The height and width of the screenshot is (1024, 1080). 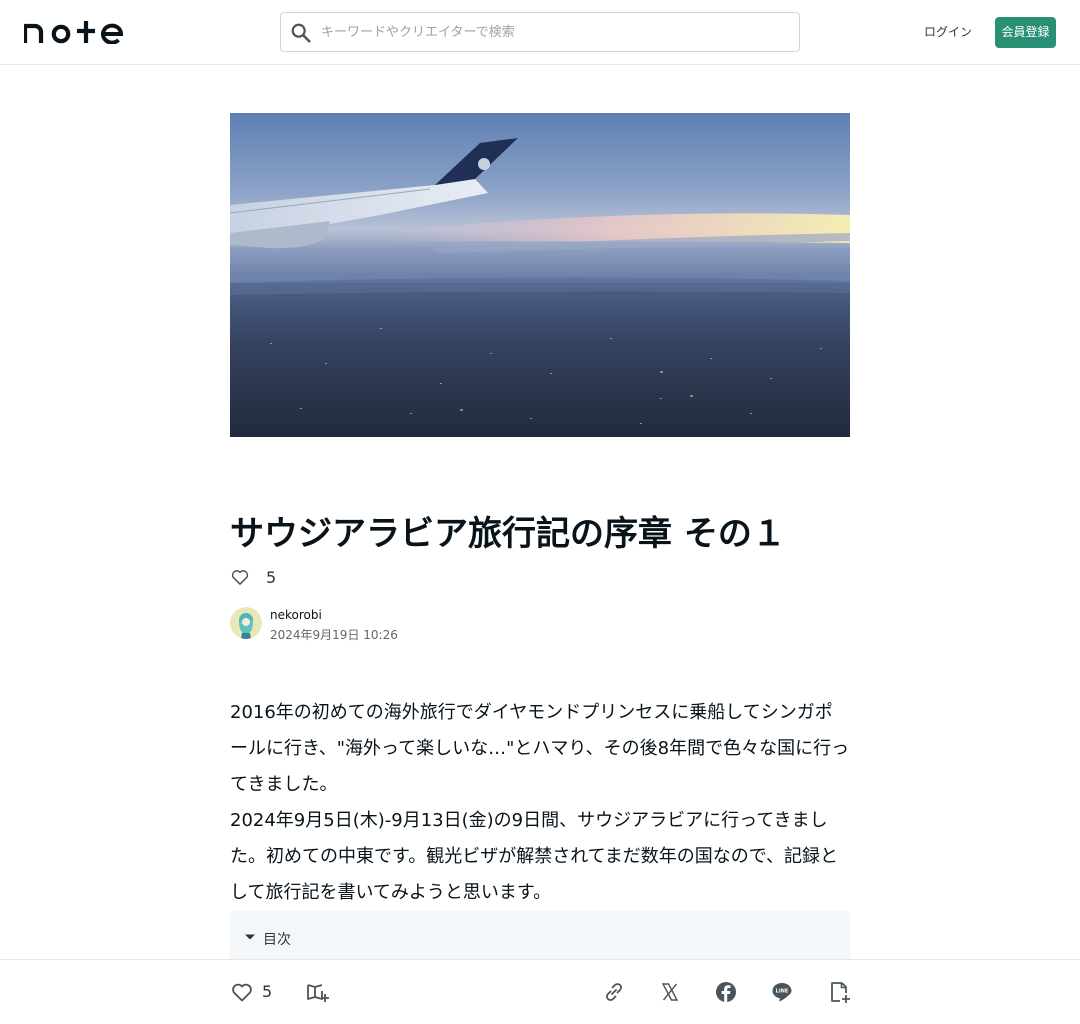 I want to click on article-title: サウジアラビア旅行記の序章 その１, so click(x=508, y=534).